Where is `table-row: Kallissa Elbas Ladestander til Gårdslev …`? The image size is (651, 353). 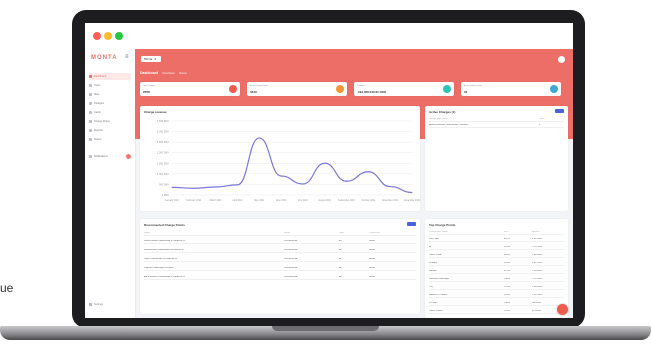
table-row: Kallissa Elbas Ladestander til Gårdslev … is located at coordinates (280, 241).